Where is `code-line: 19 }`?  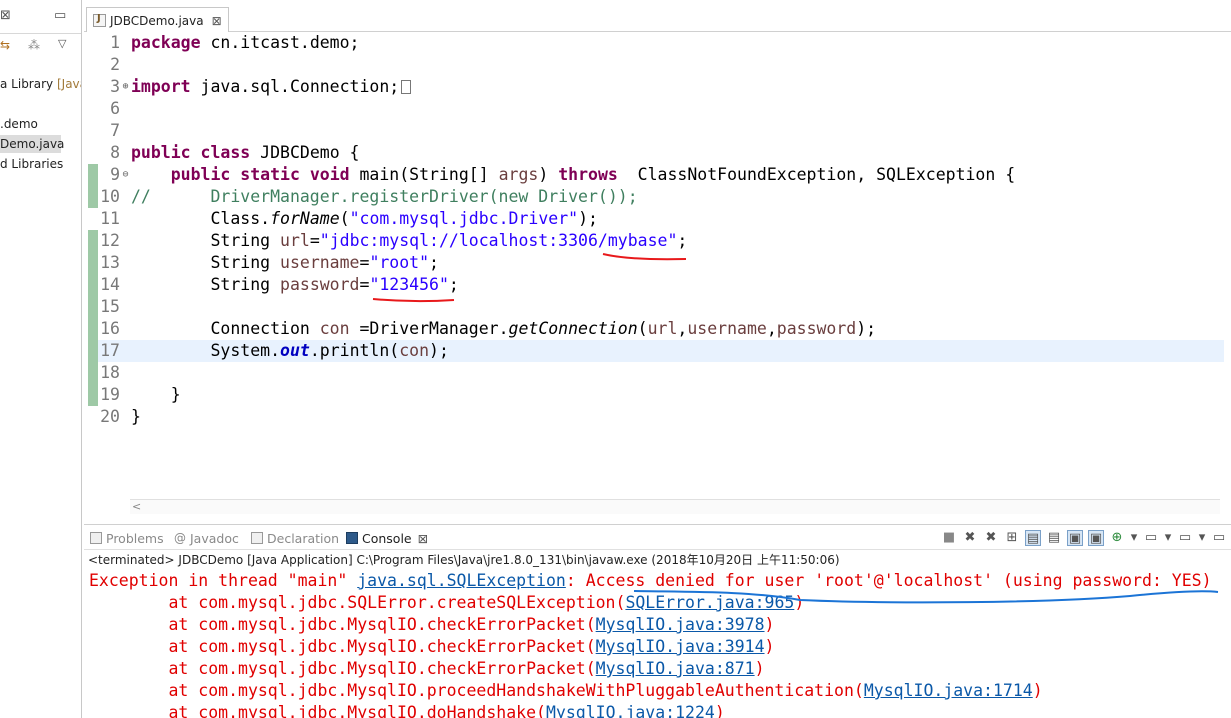 code-line: 19 } is located at coordinates (661, 395).